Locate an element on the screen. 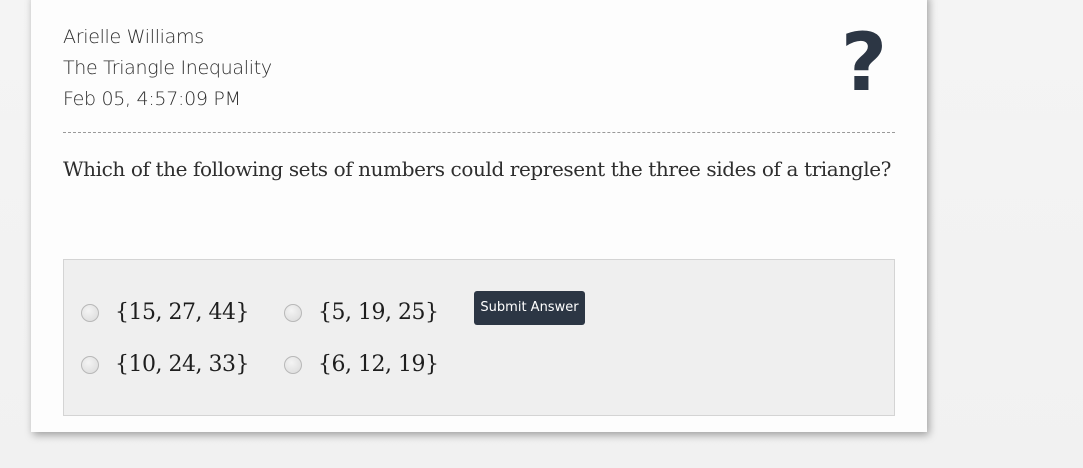 The image size is (1083, 468). topic-title: The Triangle Inequality is located at coordinates (167, 68).